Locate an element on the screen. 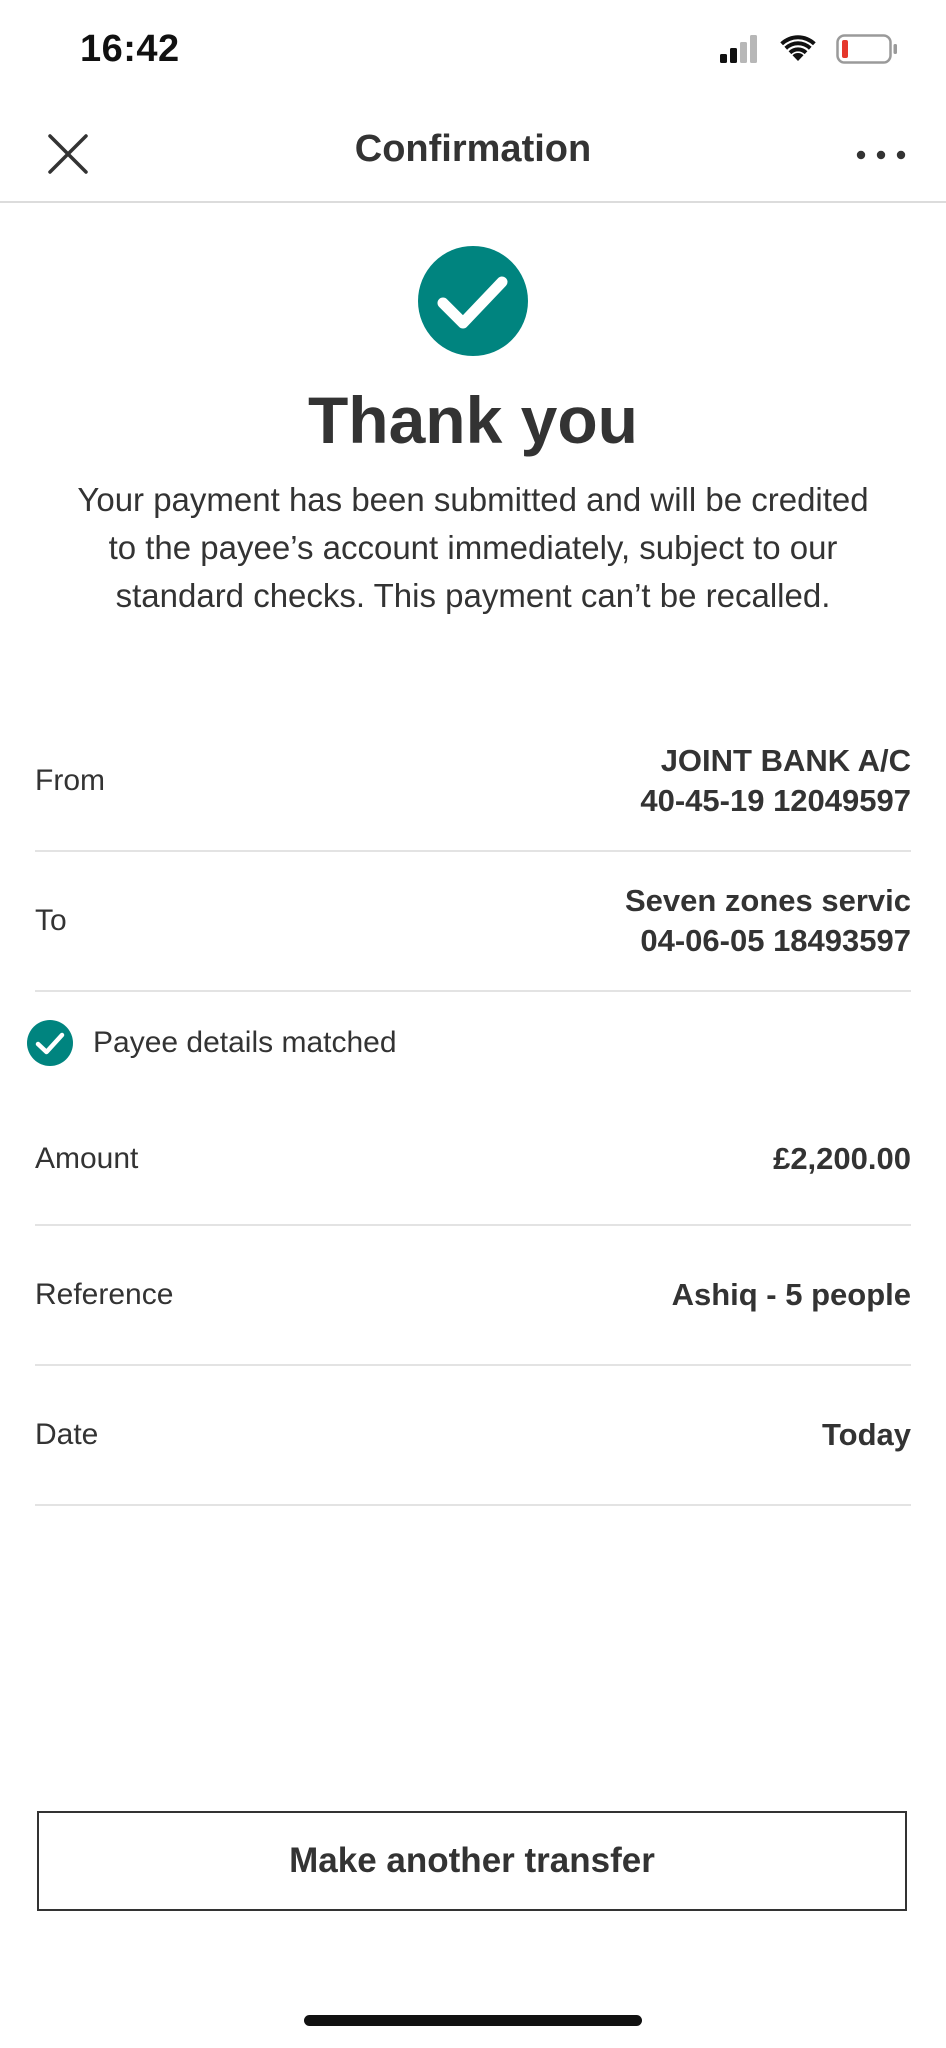 This screenshot has width=946, height=2048. amount-label: Amount is located at coordinates (87, 1158).